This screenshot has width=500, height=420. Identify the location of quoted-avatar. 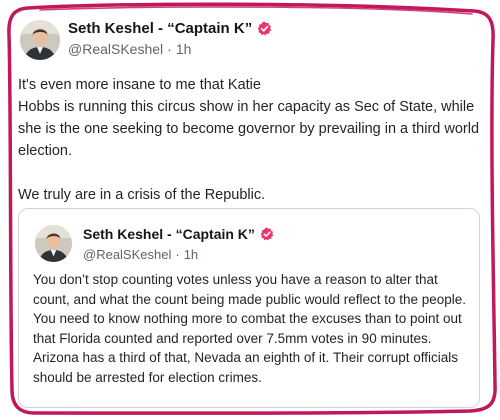
(53, 243).